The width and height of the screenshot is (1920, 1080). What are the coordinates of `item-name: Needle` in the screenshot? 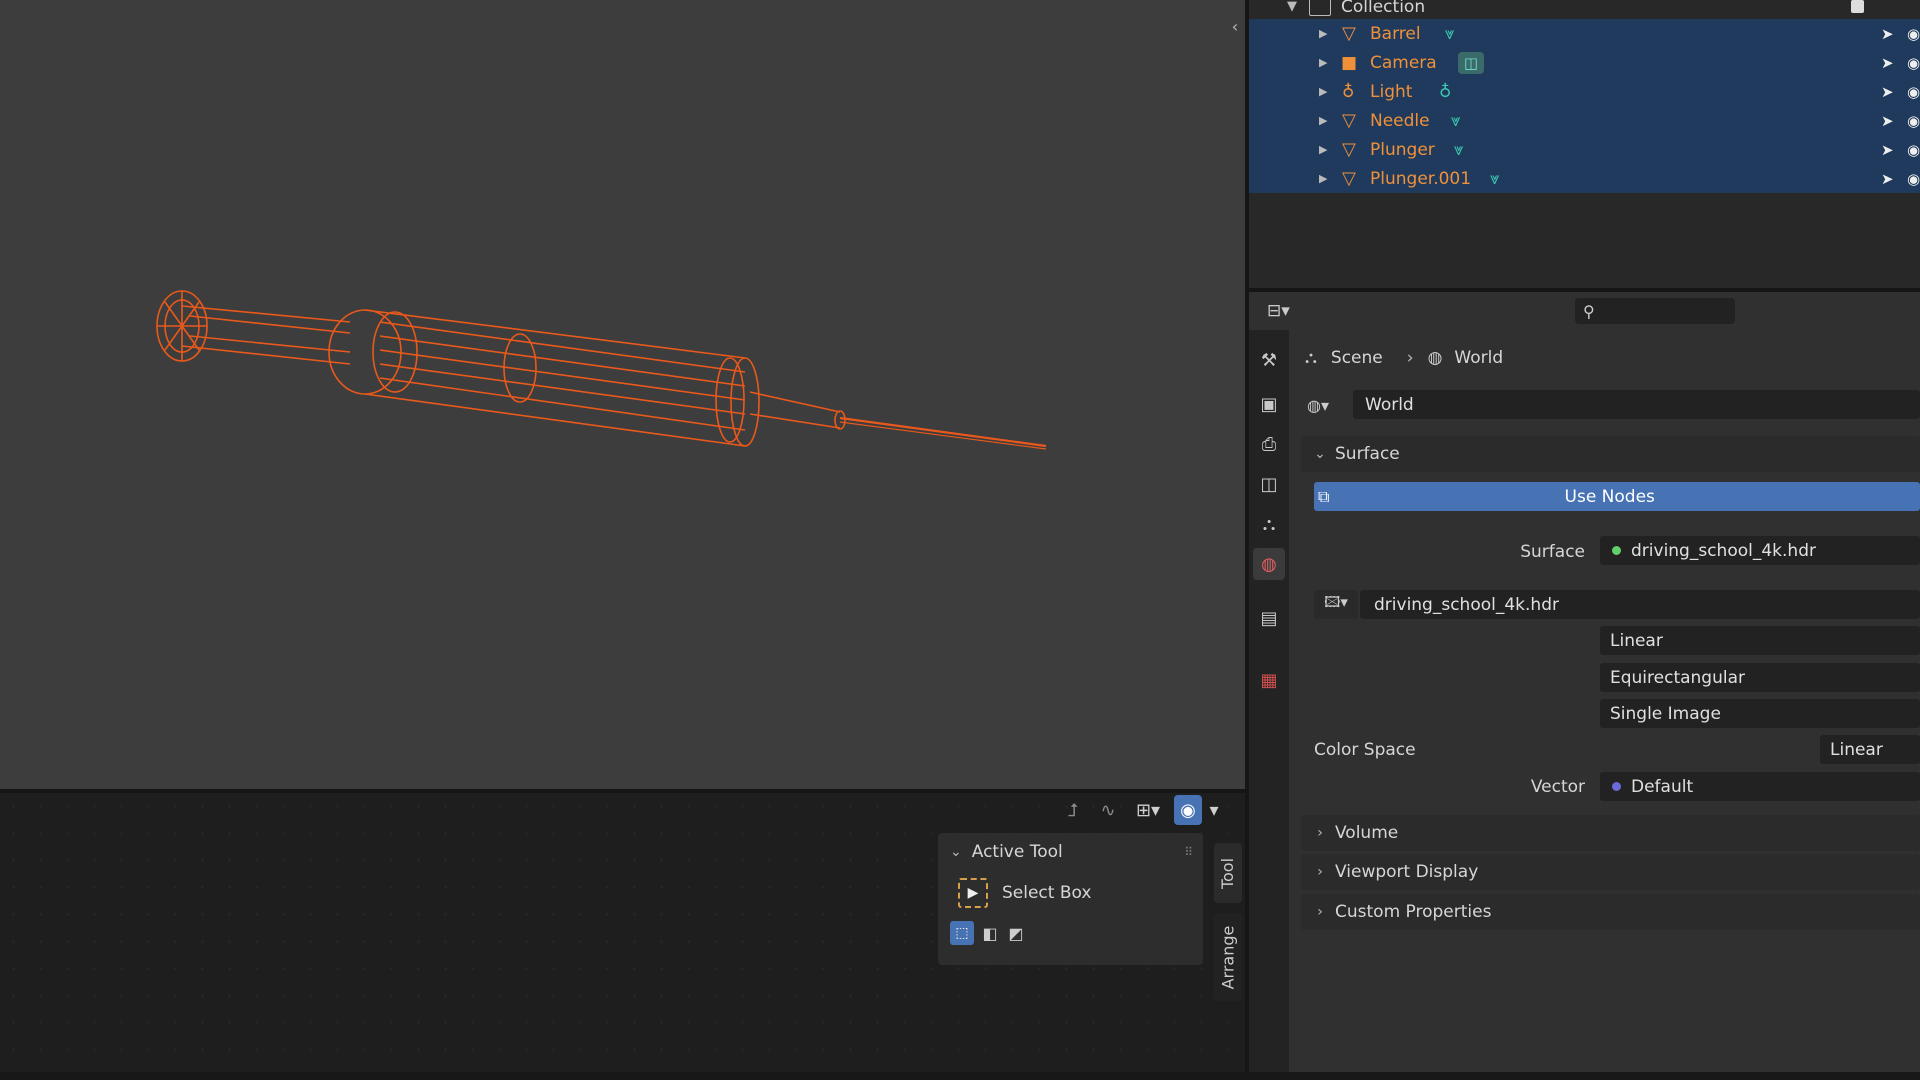 It's located at (1400, 120).